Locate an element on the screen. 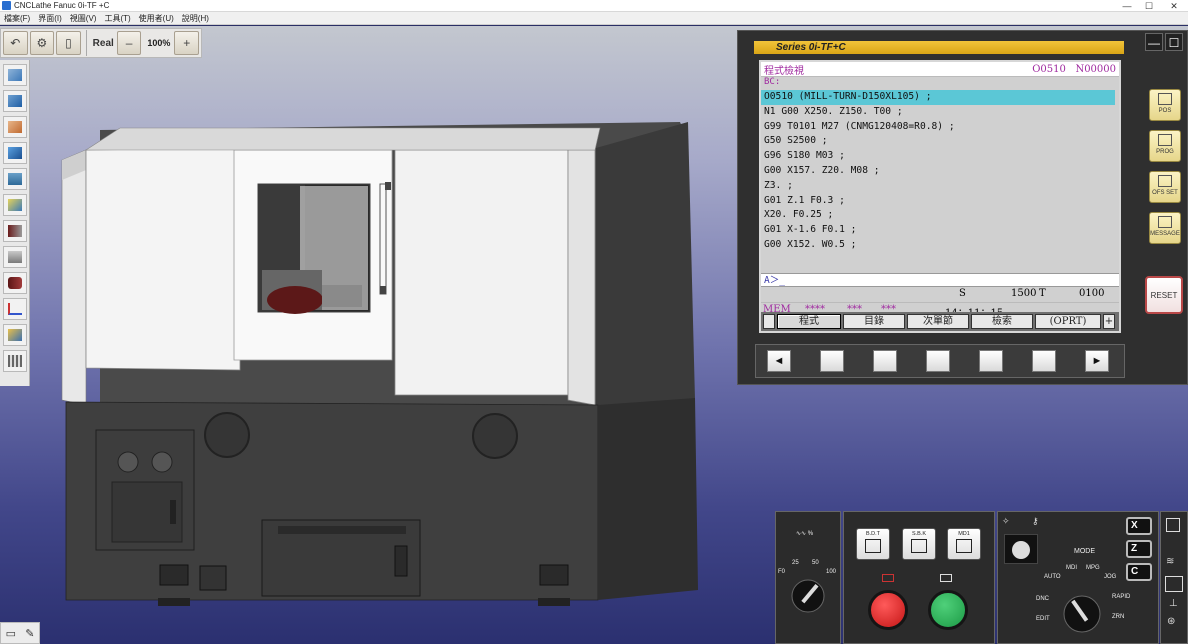 The width and height of the screenshot is (1188, 644). softkey-next-block: 次單節 is located at coordinates (938, 321).